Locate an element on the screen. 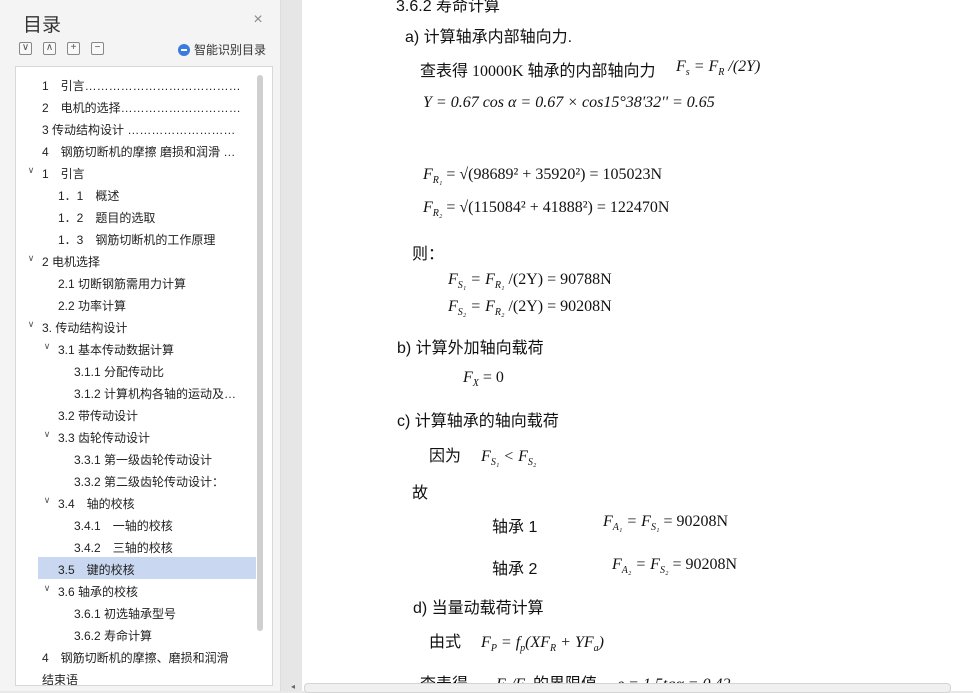 This screenshot has height=693, width=973. toc-item-label: 3.2 带传动设计 is located at coordinates (98, 416).